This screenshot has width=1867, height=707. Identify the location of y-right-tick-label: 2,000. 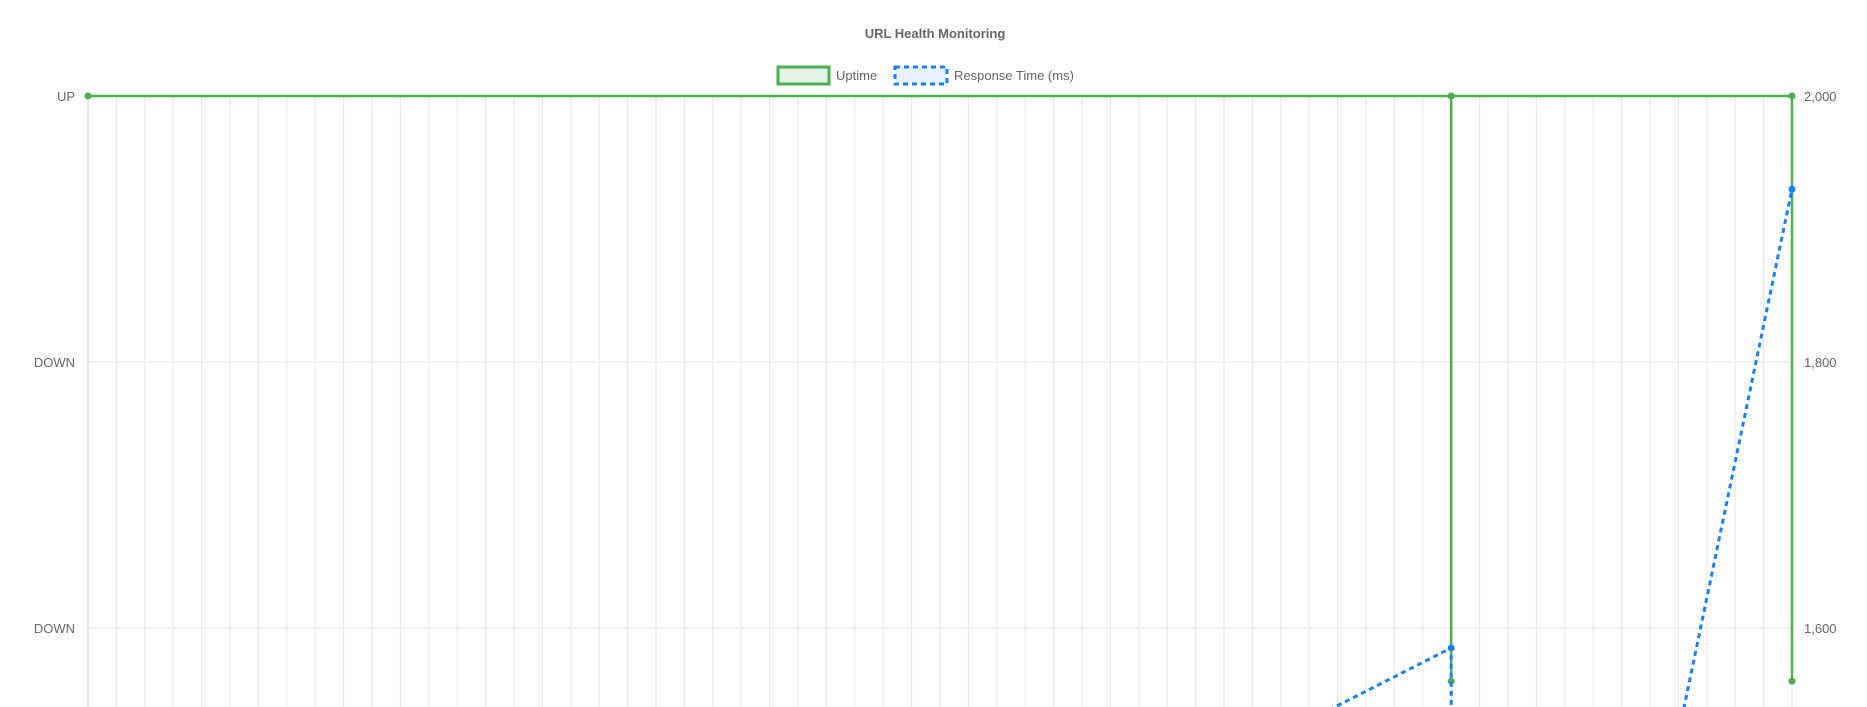
(1820, 96).